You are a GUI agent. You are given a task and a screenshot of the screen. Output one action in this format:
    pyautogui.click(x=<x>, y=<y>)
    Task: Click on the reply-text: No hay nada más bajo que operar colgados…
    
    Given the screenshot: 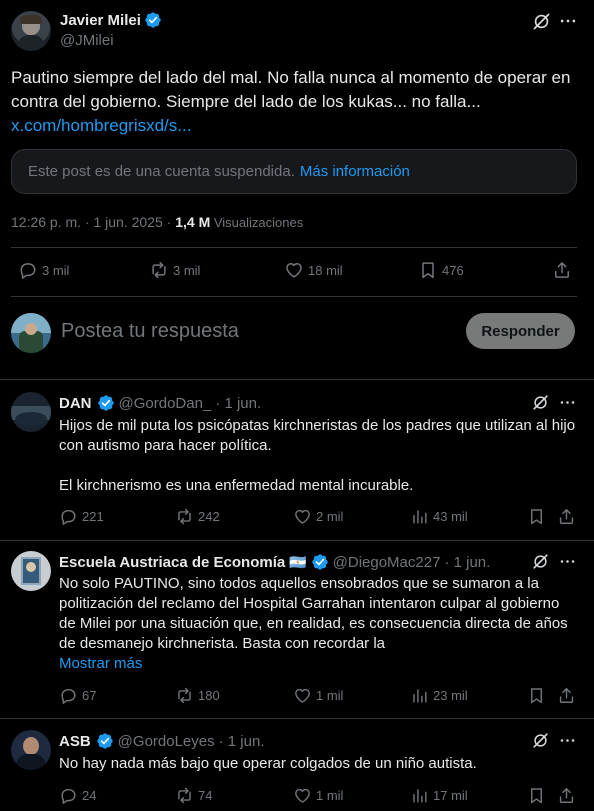 What is the action you would take?
    pyautogui.click(x=268, y=763)
    